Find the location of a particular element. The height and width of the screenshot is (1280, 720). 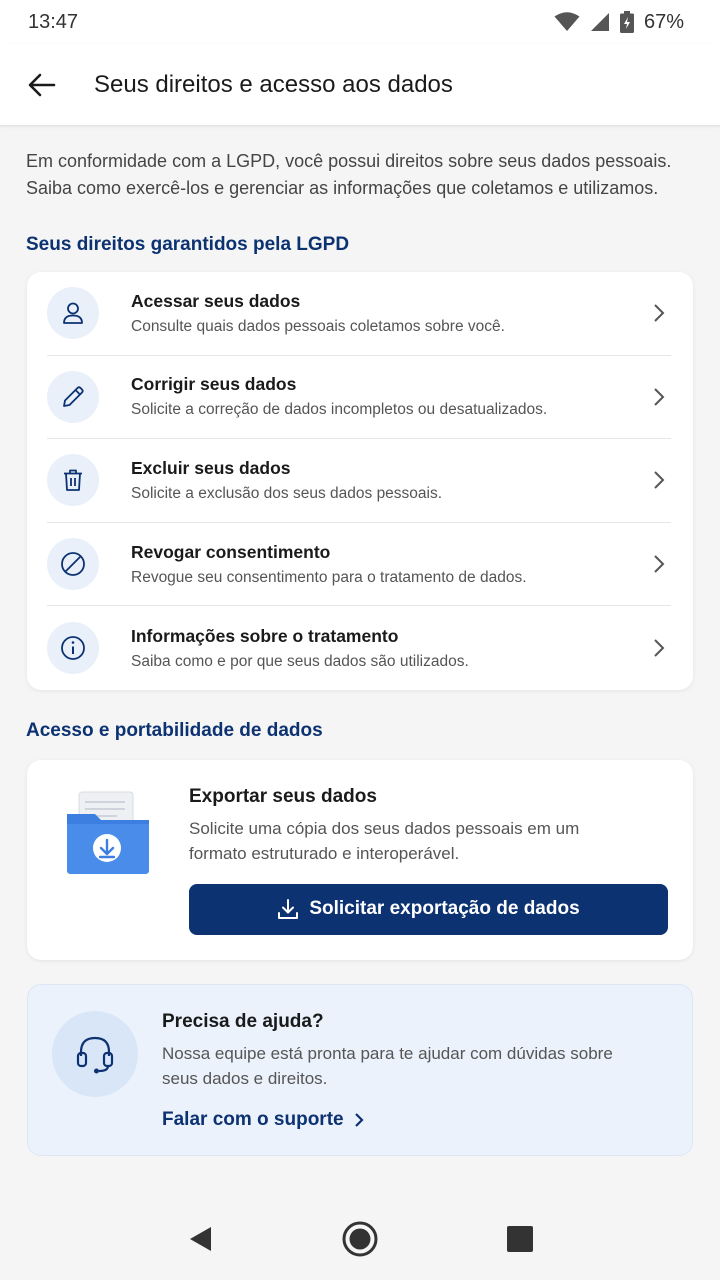

contact-support-link: Falar com o suporte is located at coordinates (263, 1120).